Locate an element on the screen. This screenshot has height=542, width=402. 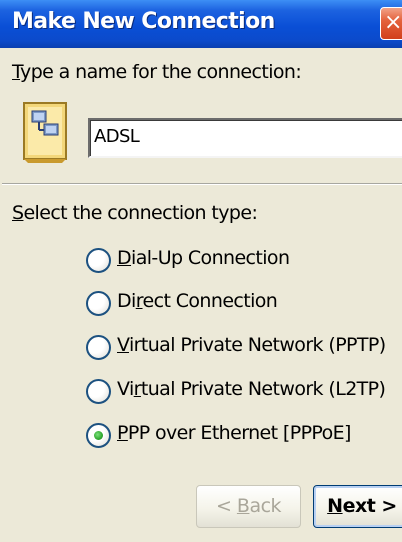
back-button: < Back is located at coordinates (248, 506).